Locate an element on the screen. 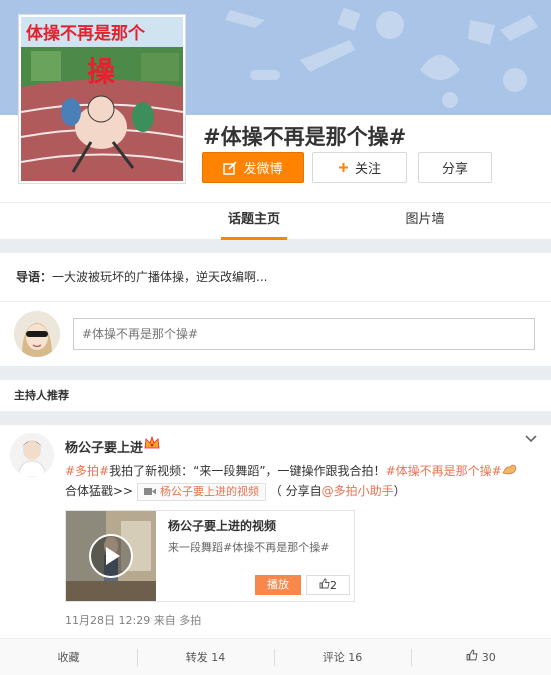  card-like-button: 2 is located at coordinates (328, 585).